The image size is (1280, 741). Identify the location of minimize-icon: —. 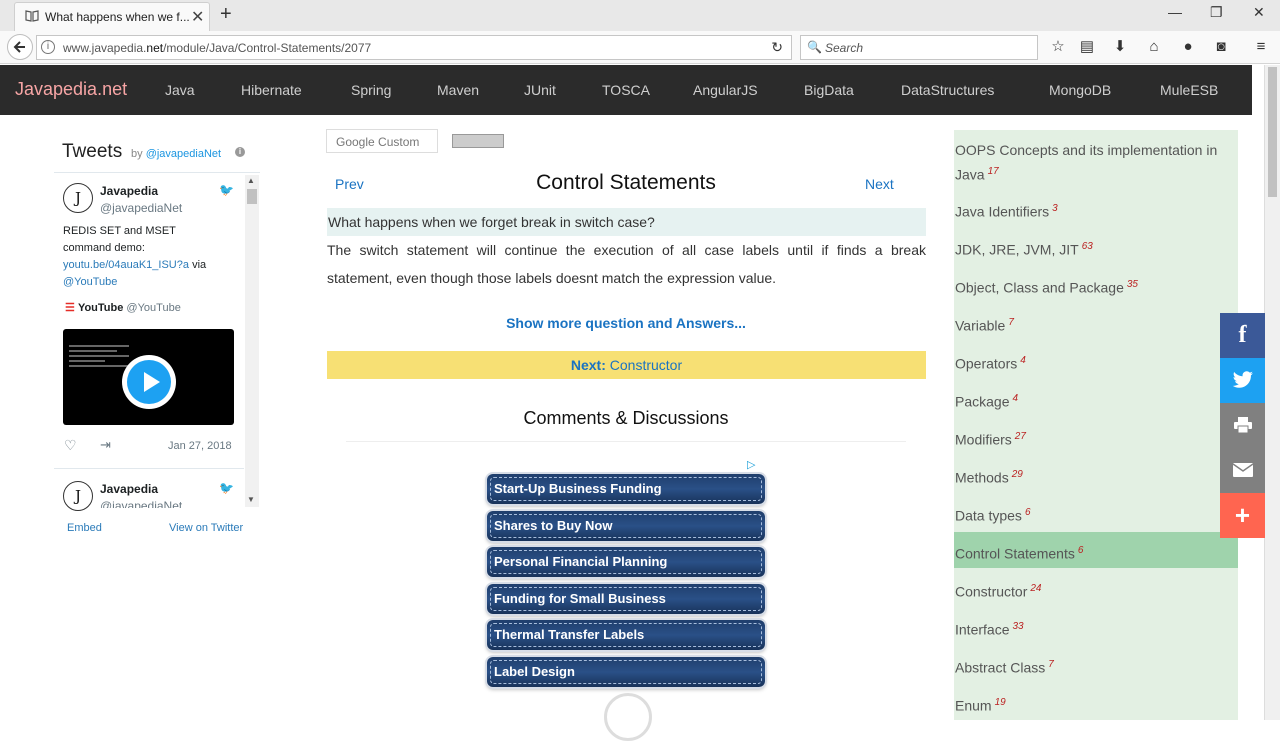
(1175, 12).